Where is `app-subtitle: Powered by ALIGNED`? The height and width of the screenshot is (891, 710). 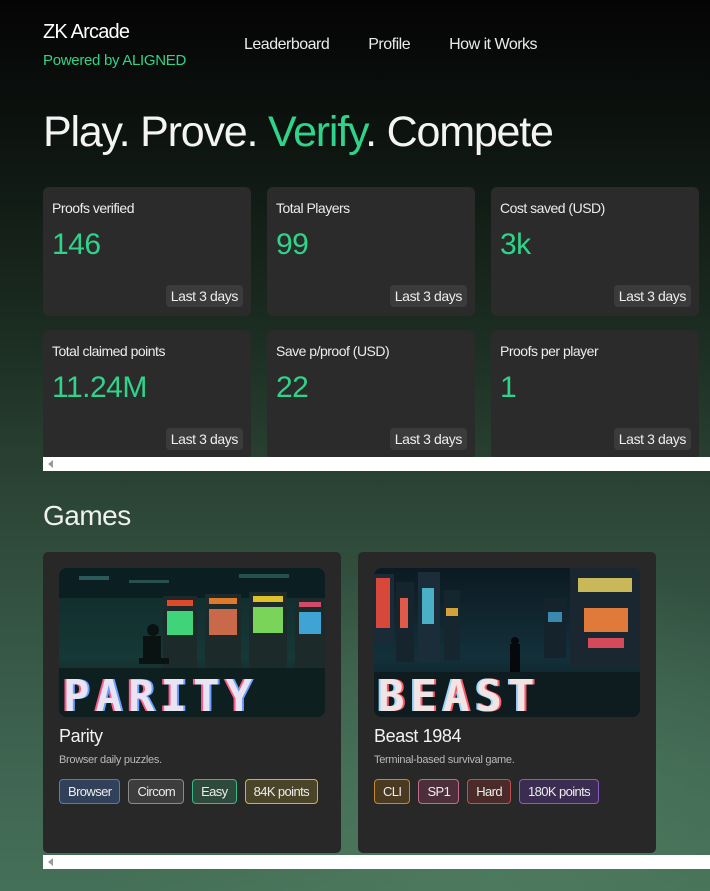 app-subtitle: Powered by ALIGNED is located at coordinates (115, 60).